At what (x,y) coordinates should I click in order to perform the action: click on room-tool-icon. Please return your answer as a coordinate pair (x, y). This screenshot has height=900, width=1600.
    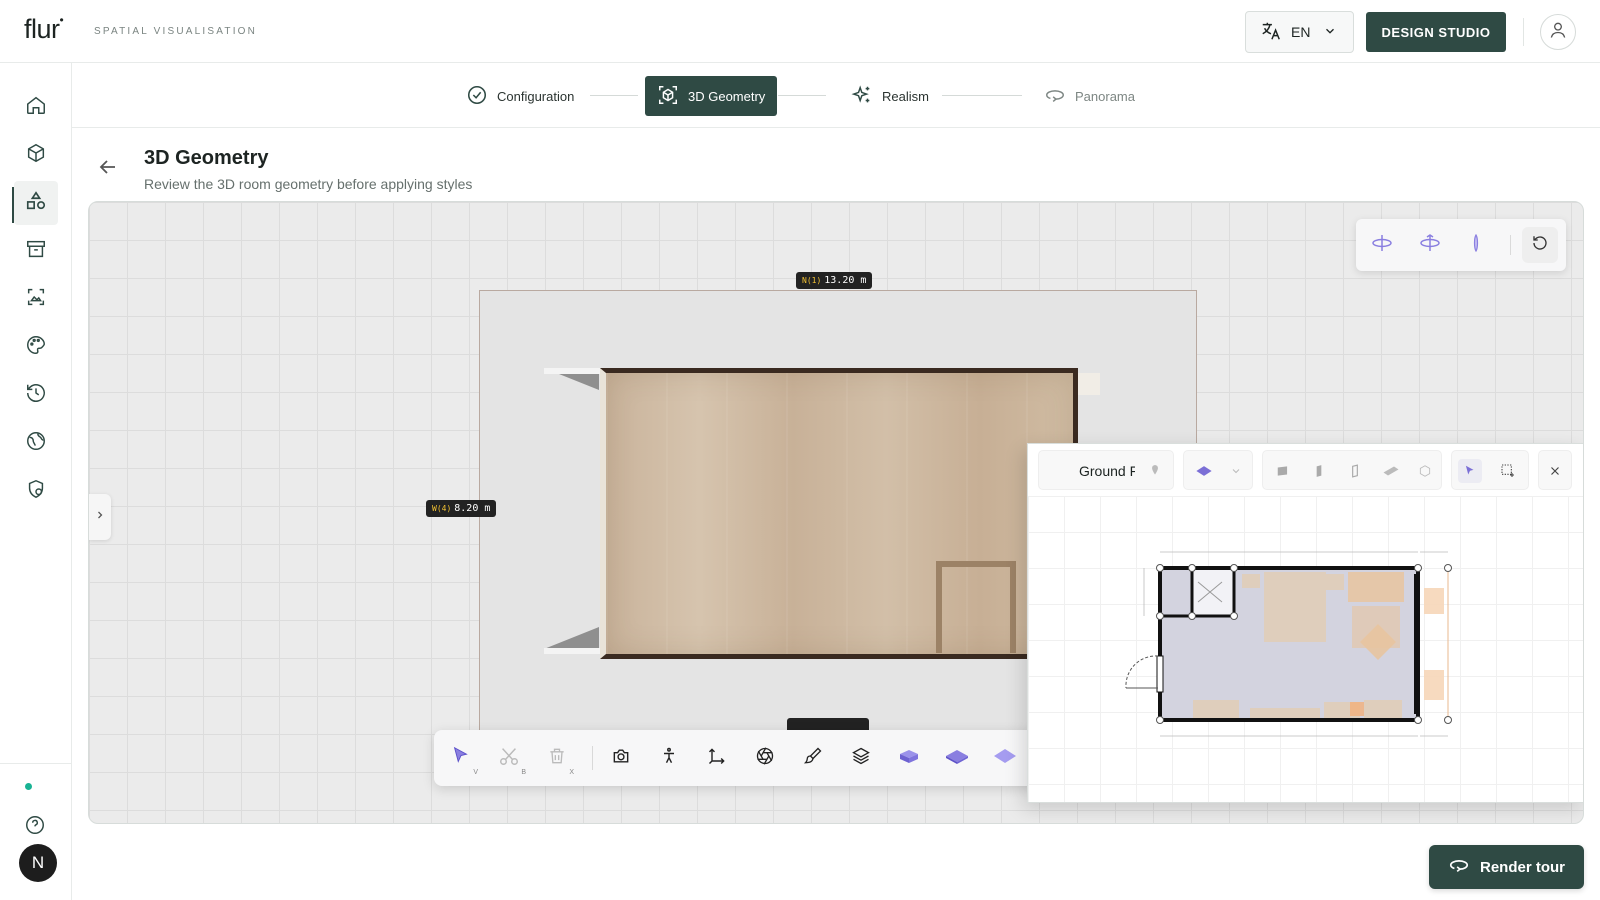
    Looking at the image, I should click on (1283, 471).